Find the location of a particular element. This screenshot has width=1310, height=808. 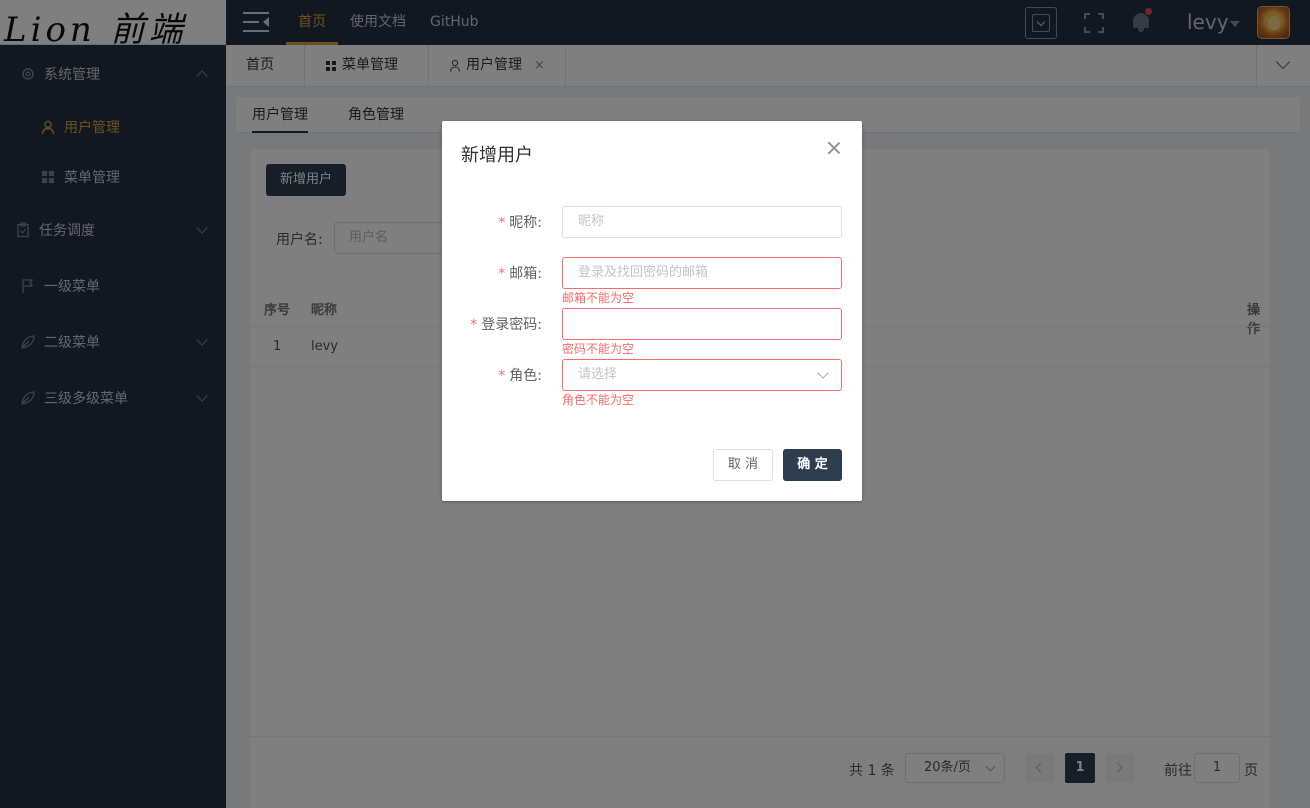

dialog-title: 新增用户 is located at coordinates (497, 155).